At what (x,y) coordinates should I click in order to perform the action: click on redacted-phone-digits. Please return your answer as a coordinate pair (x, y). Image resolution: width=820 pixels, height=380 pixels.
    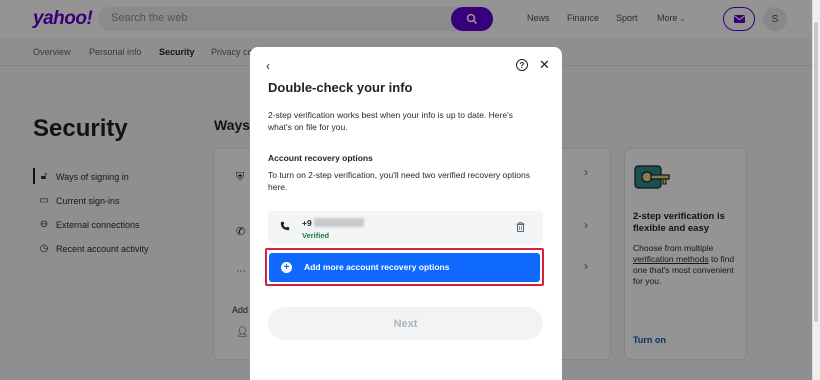
    Looking at the image, I should click on (339, 222).